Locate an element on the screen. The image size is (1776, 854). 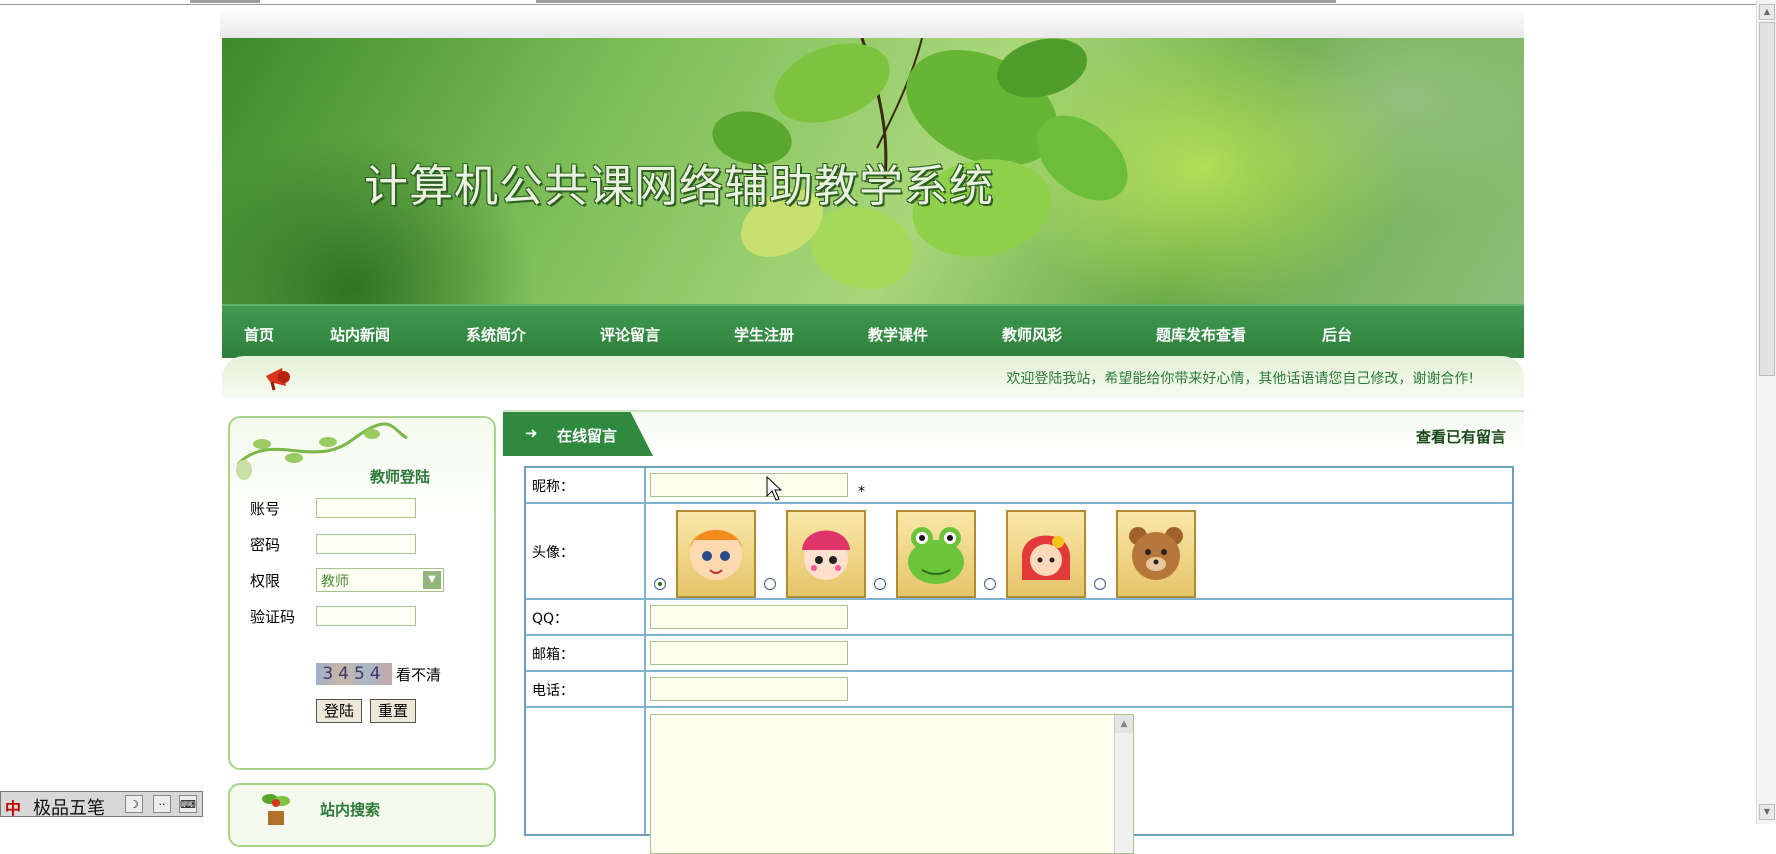
search-panel-title: 站内搜索 is located at coordinates (350, 810).